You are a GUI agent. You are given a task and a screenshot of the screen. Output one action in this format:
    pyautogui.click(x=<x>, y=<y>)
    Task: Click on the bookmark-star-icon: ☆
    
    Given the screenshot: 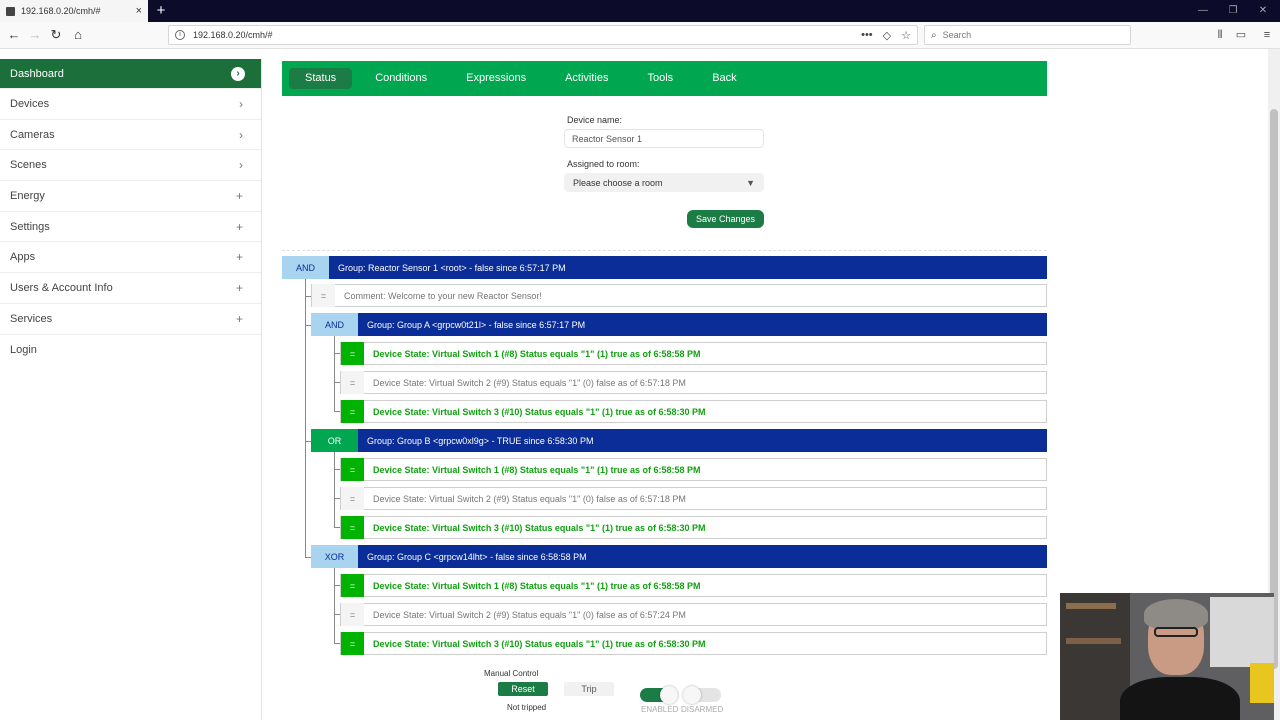 What is the action you would take?
    pyautogui.click(x=906, y=35)
    